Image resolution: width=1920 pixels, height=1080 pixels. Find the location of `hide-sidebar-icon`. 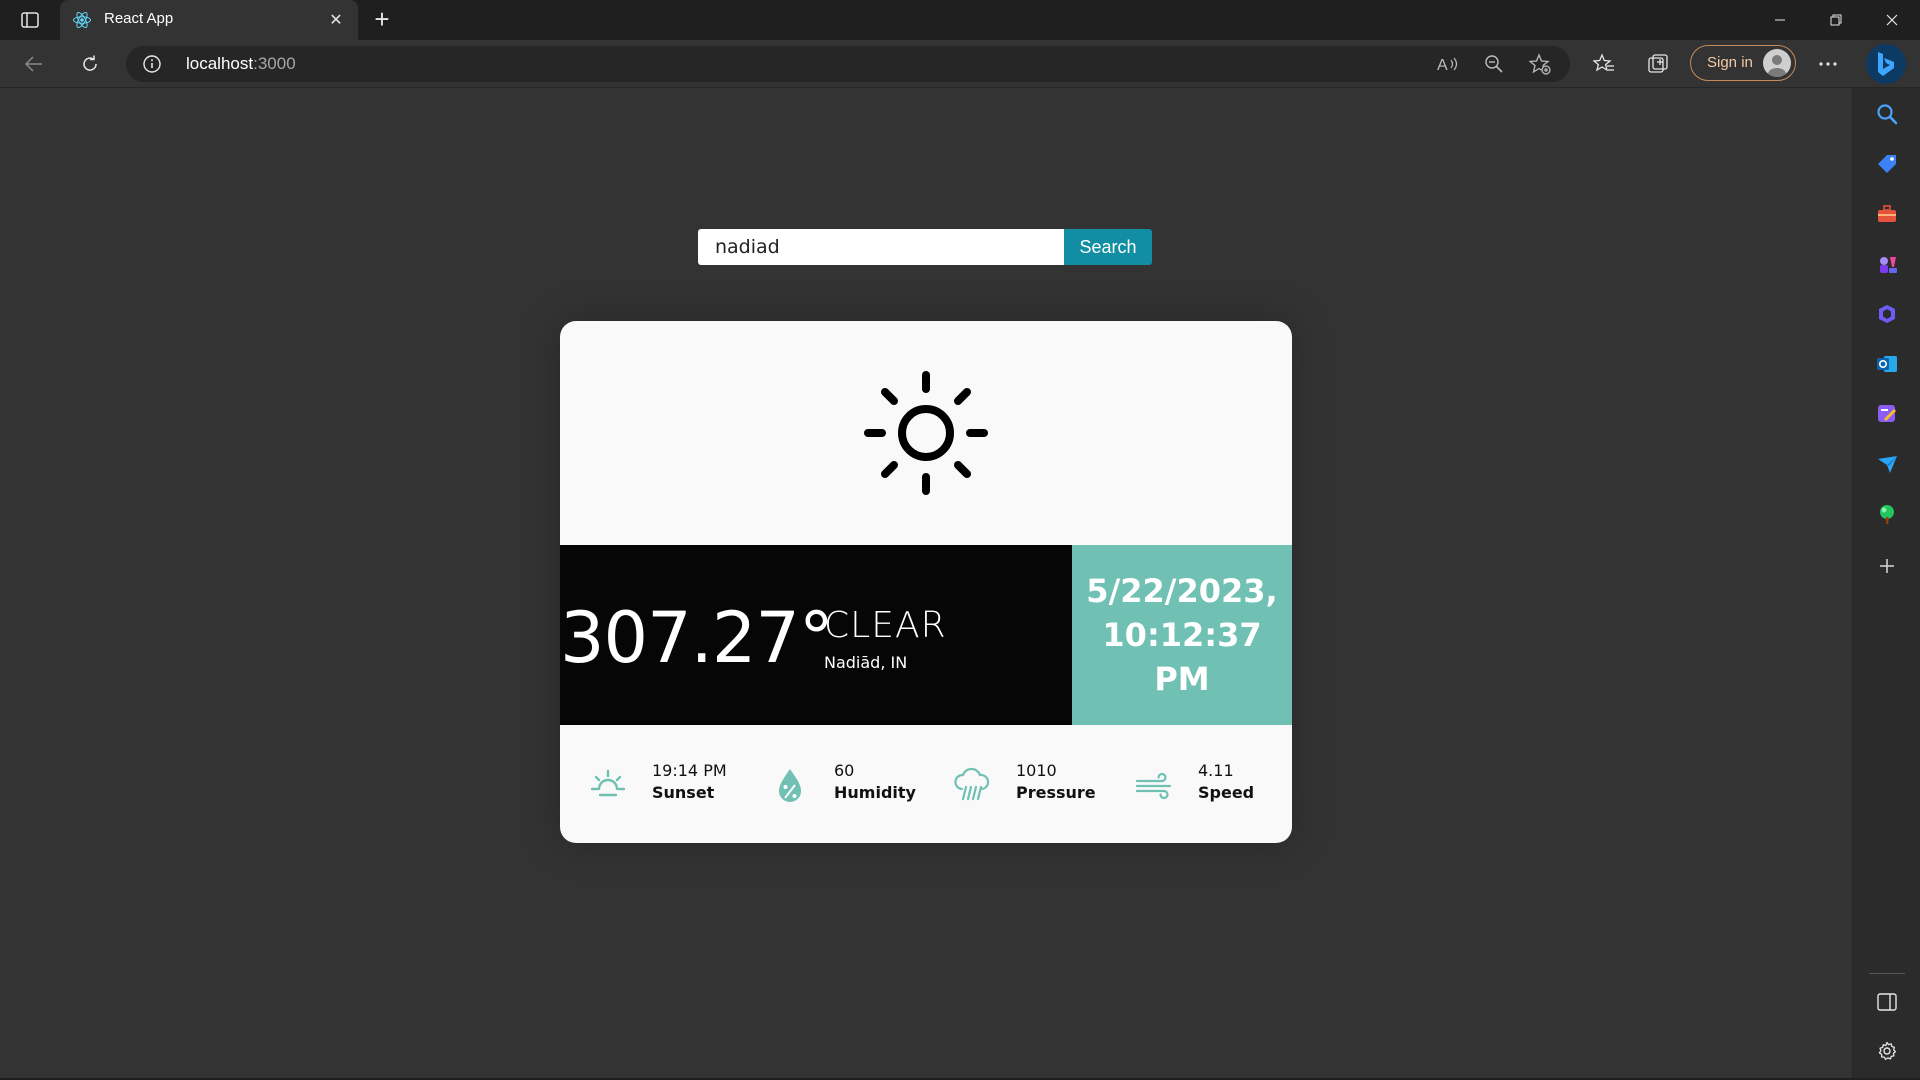

hide-sidebar-icon is located at coordinates (1887, 1002).